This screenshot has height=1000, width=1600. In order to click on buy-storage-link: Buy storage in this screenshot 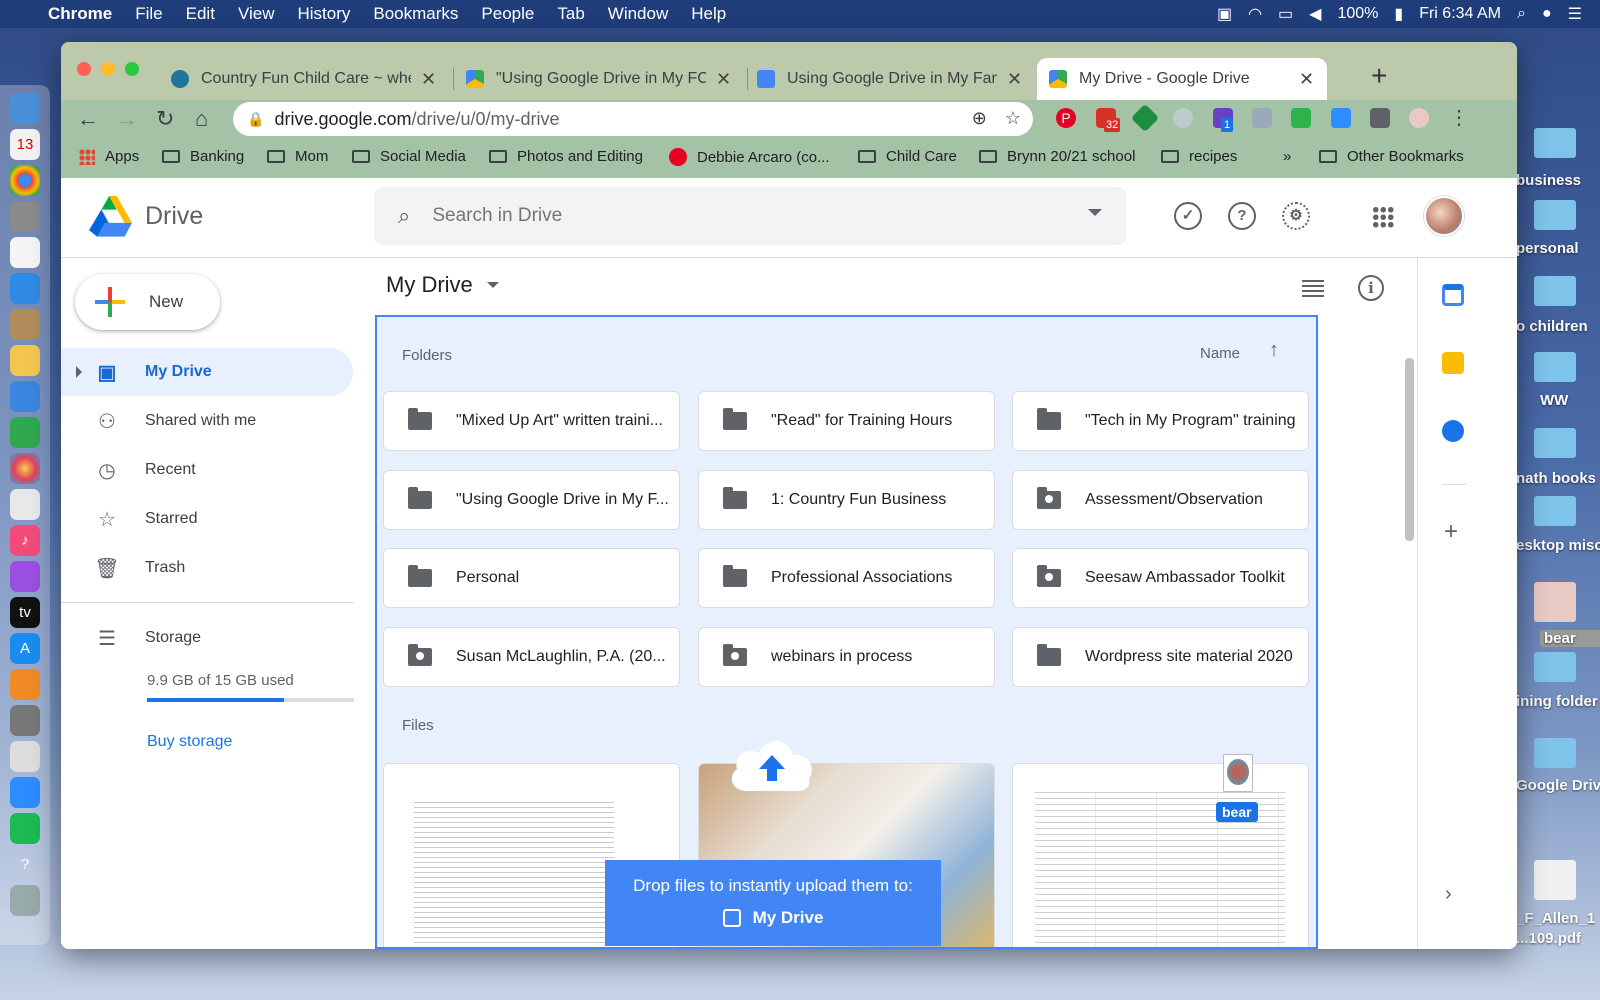, I will do `click(189, 742)`.